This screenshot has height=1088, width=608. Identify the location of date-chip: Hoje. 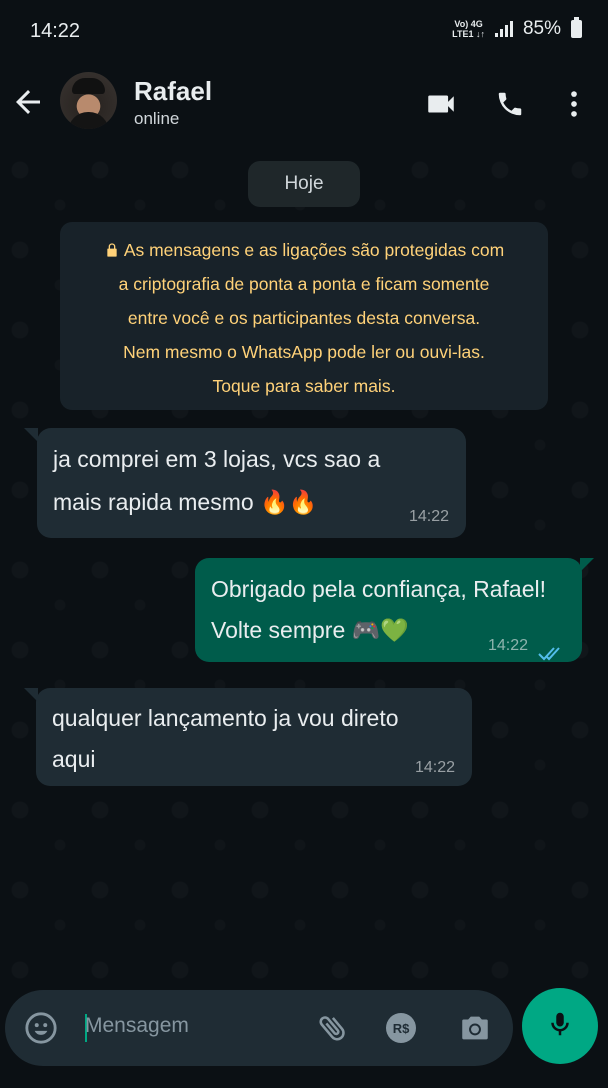
(304, 184).